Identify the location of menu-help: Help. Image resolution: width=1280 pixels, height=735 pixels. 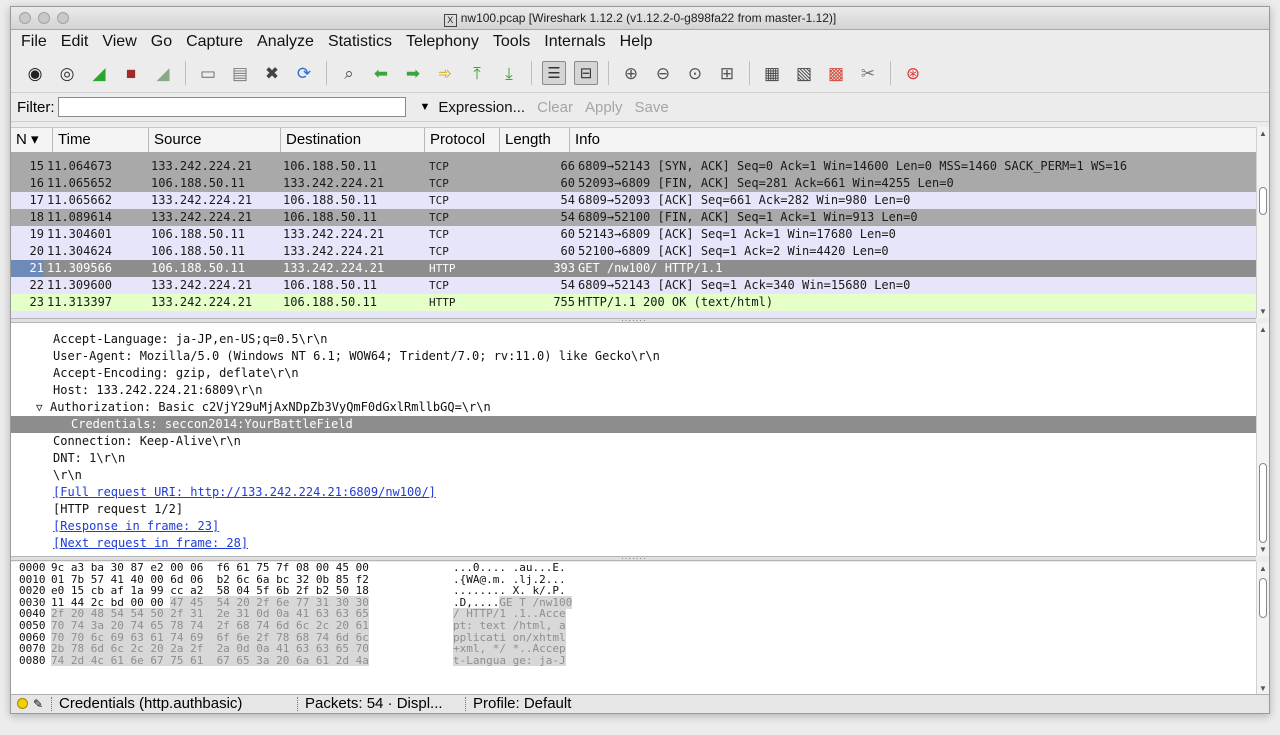
(635, 42).